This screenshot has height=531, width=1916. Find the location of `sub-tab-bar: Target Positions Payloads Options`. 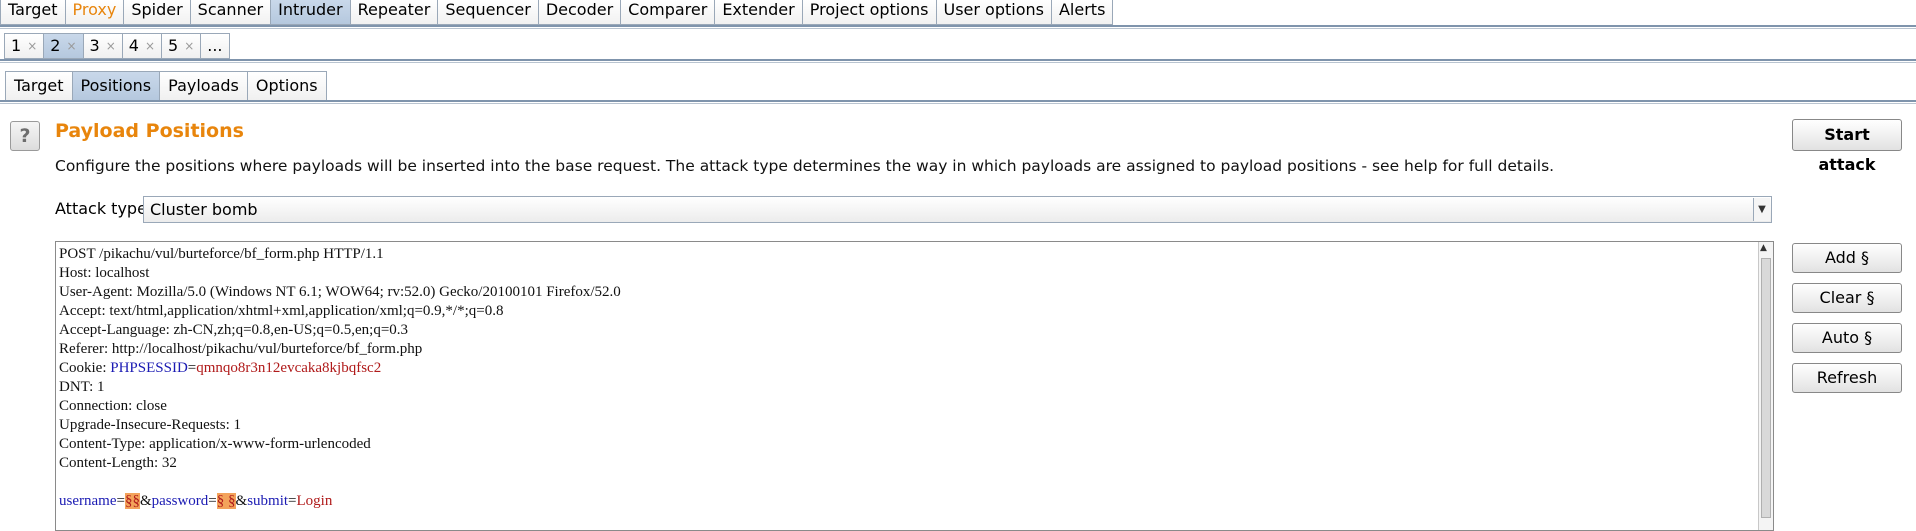

sub-tab-bar: Target Positions Payloads Options is located at coordinates (166, 86).